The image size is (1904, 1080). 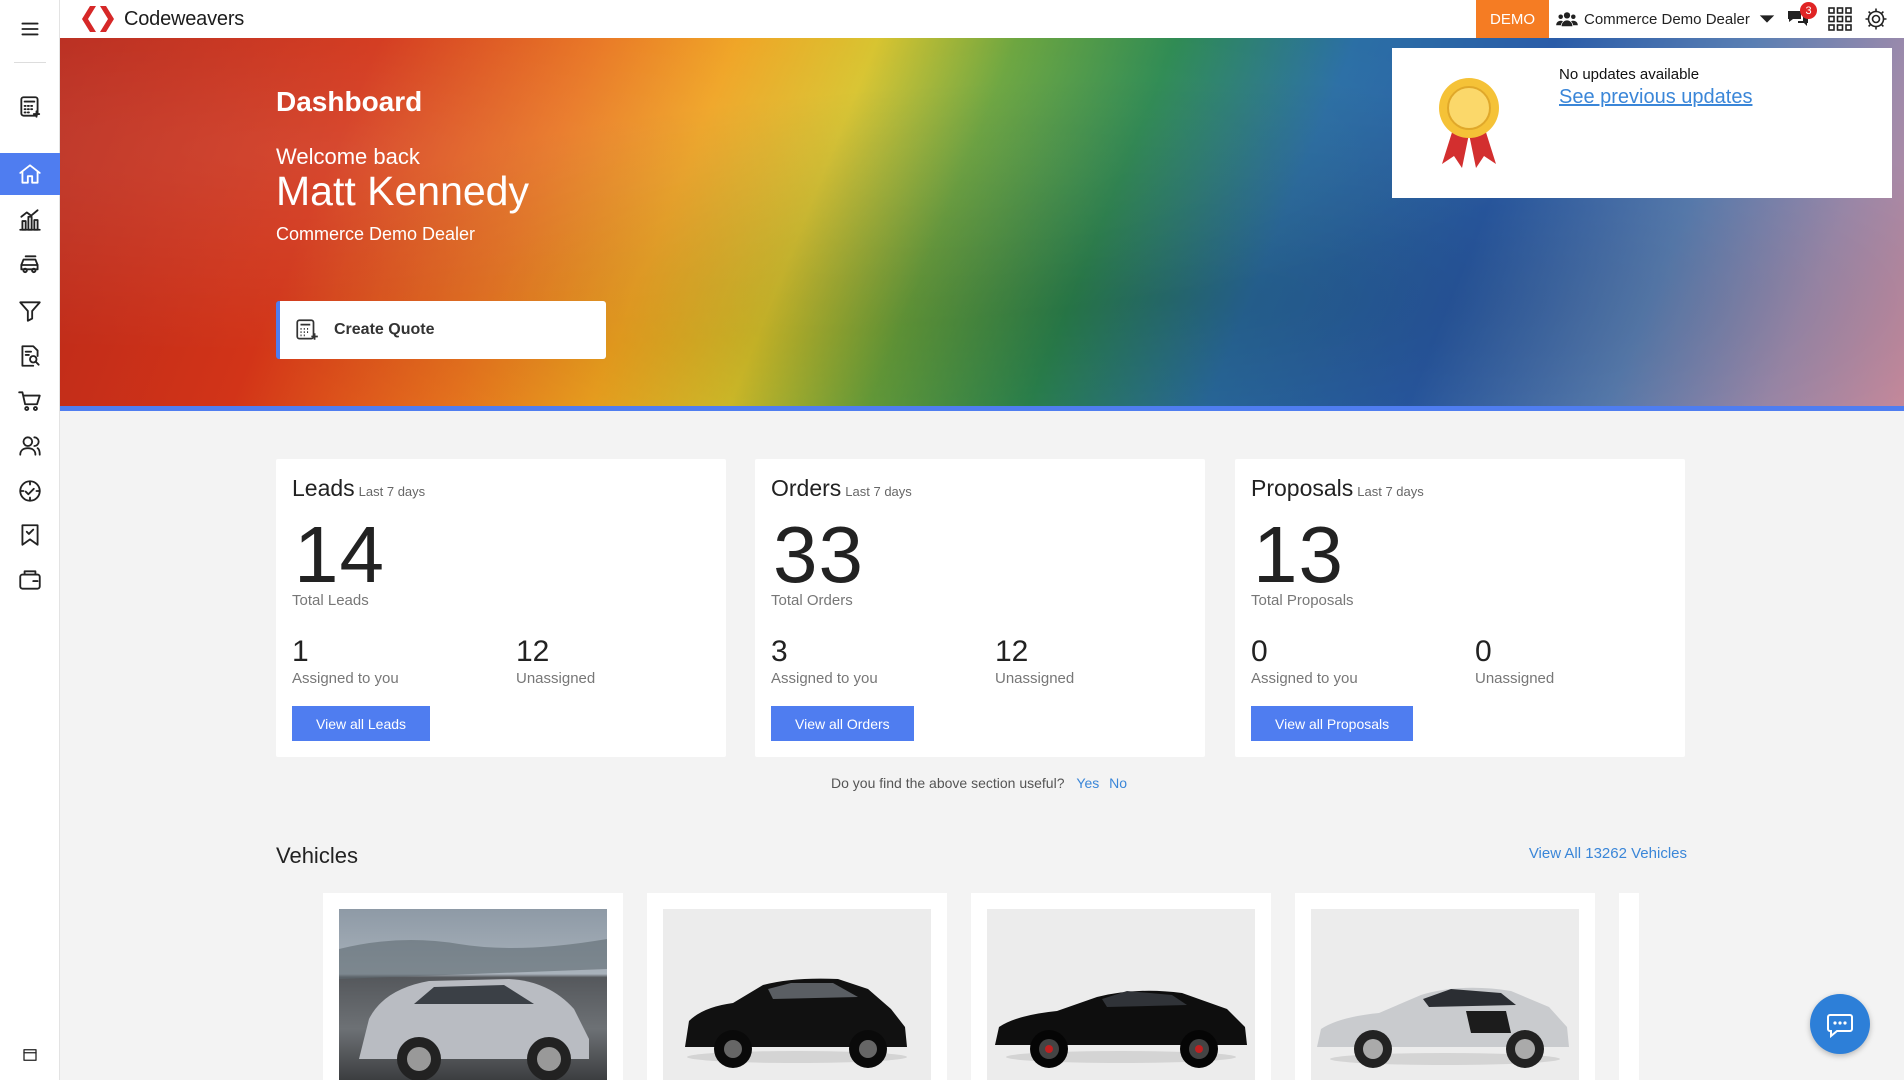 What do you see at coordinates (339, 554) in the screenshot?
I see `total-count: 14` at bounding box center [339, 554].